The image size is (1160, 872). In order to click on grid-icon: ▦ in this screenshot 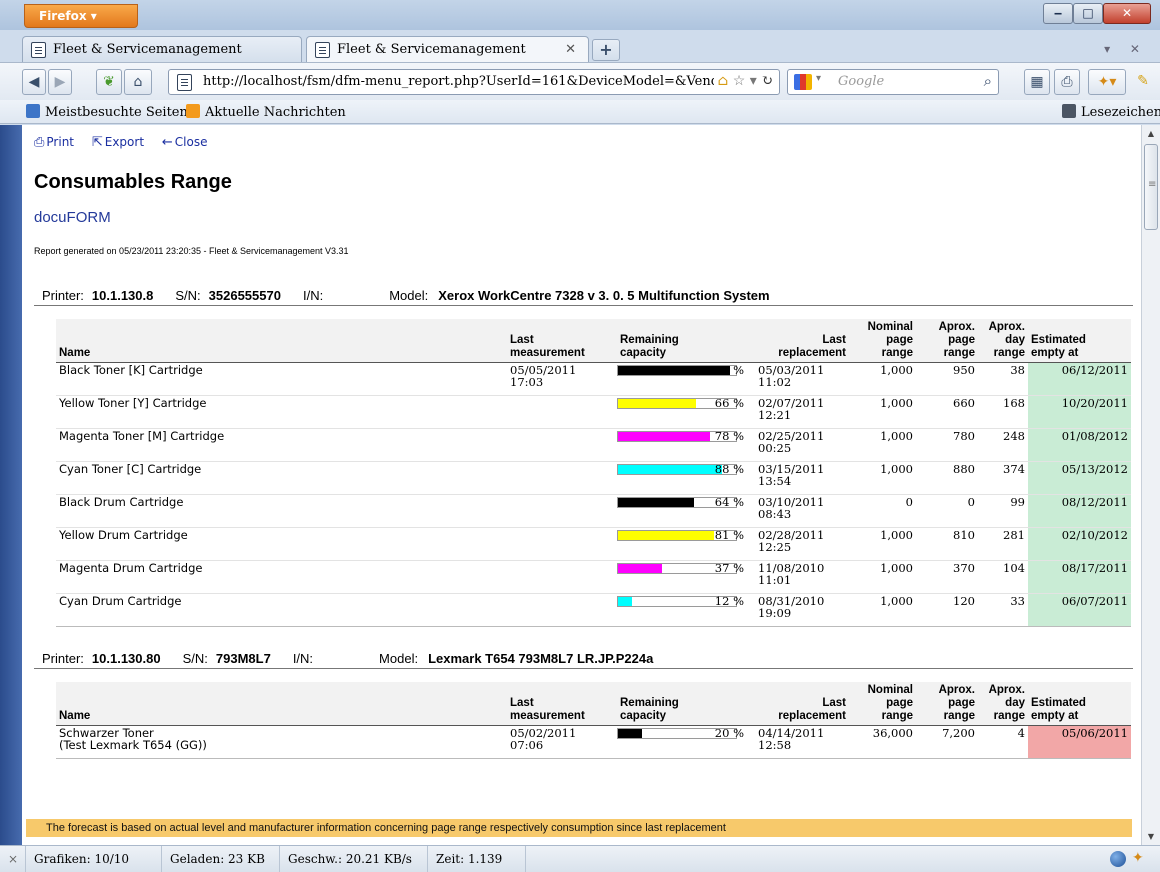, I will do `click(1037, 82)`.